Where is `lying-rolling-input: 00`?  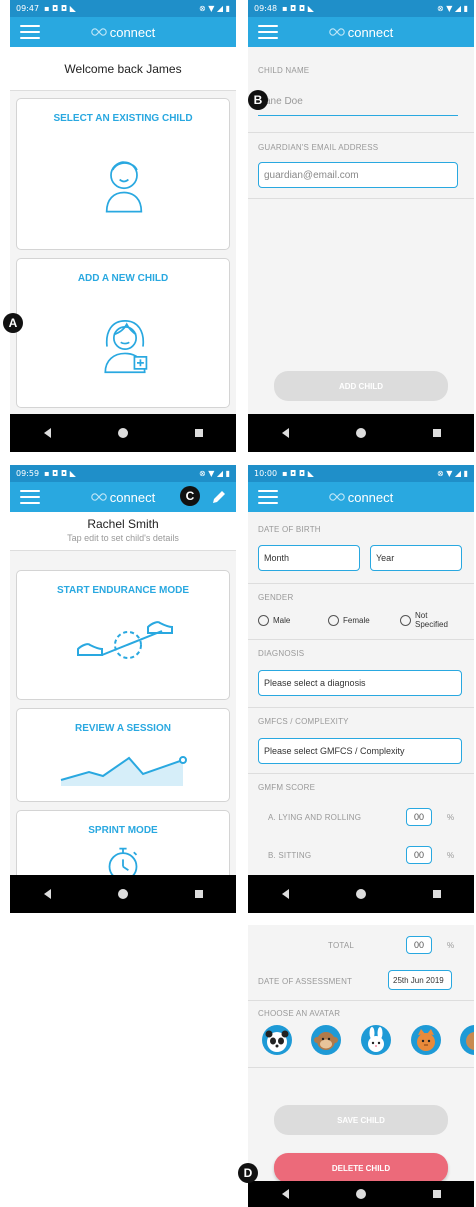
lying-rolling-input: 00 is located at coordinates (419, 817).